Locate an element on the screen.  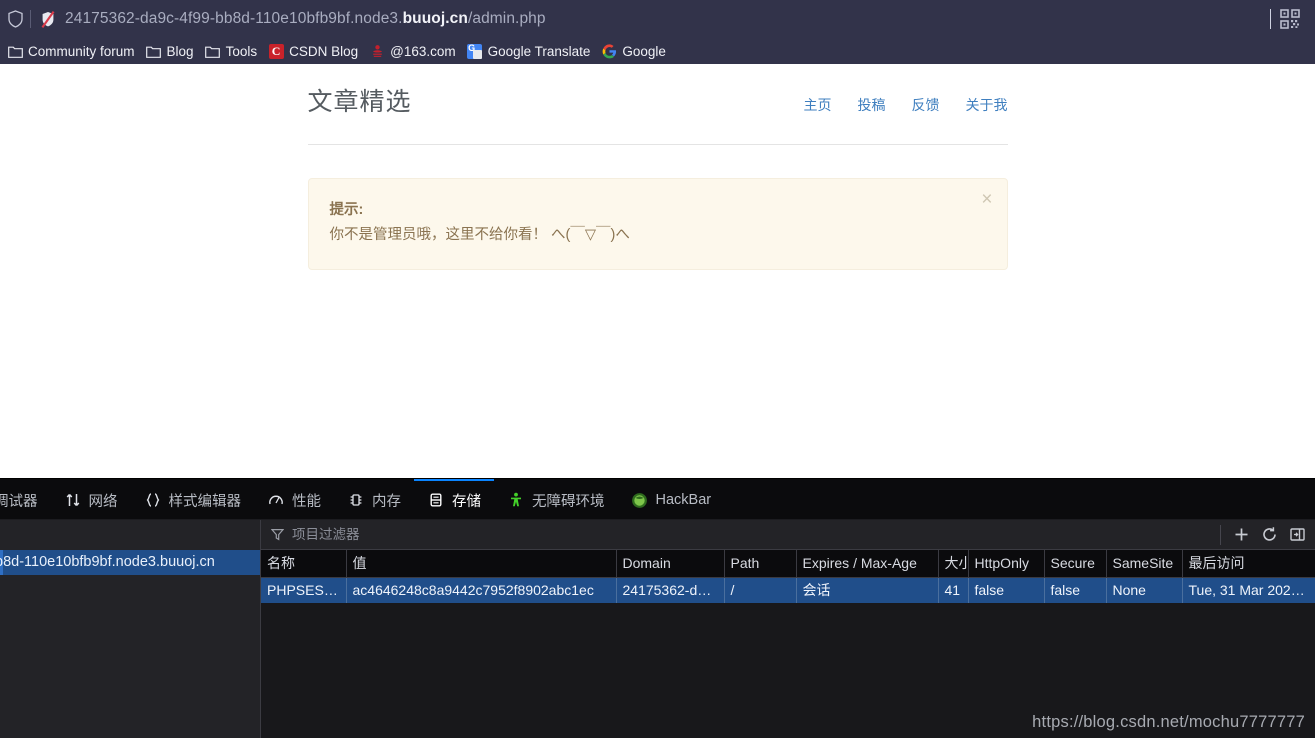
storage-filter-toolbar is located at coordinates (788, 535).